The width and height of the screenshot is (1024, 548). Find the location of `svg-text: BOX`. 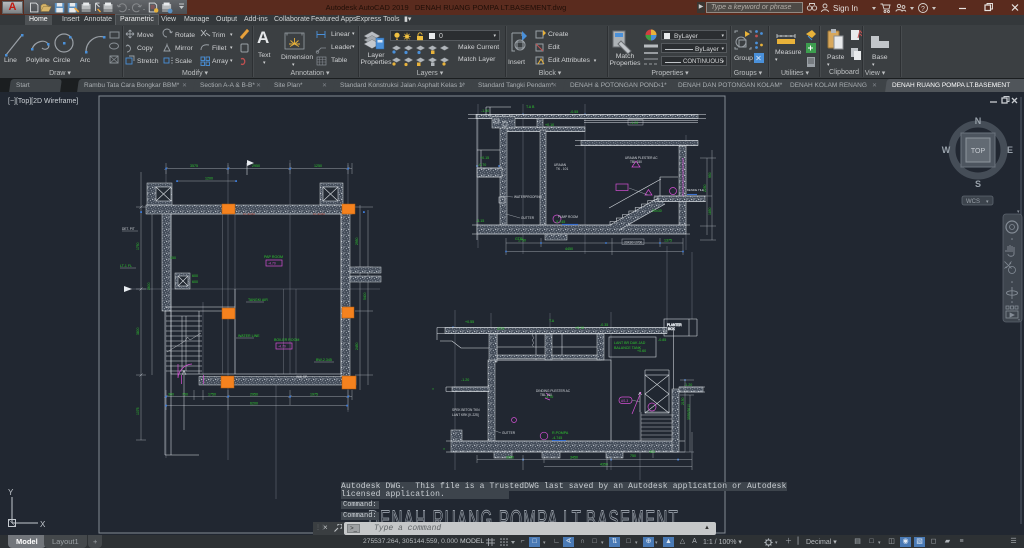

svg-text: BOX is located at coordinates (672, 329).